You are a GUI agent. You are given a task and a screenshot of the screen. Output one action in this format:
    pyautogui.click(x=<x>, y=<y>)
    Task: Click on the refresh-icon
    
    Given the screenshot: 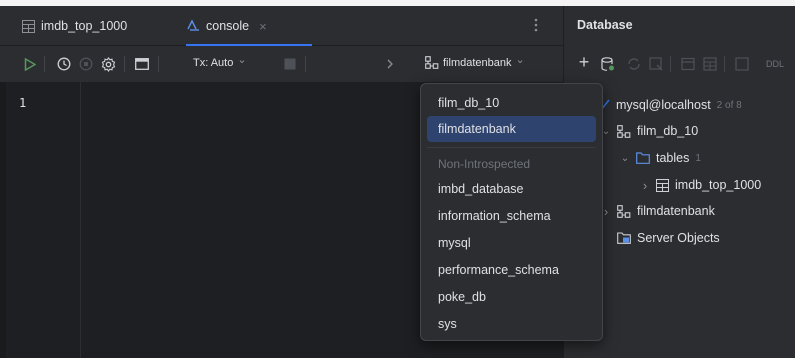 What is the action you would take?
    pyautogui.click(x=634, y=64)
    